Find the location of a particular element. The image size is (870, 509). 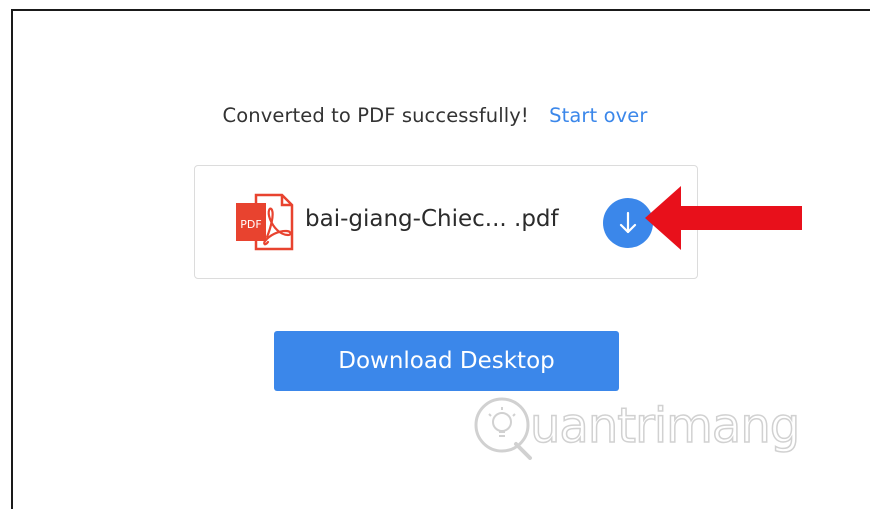

quantrimang-logo is located at coordinates (503, 428).